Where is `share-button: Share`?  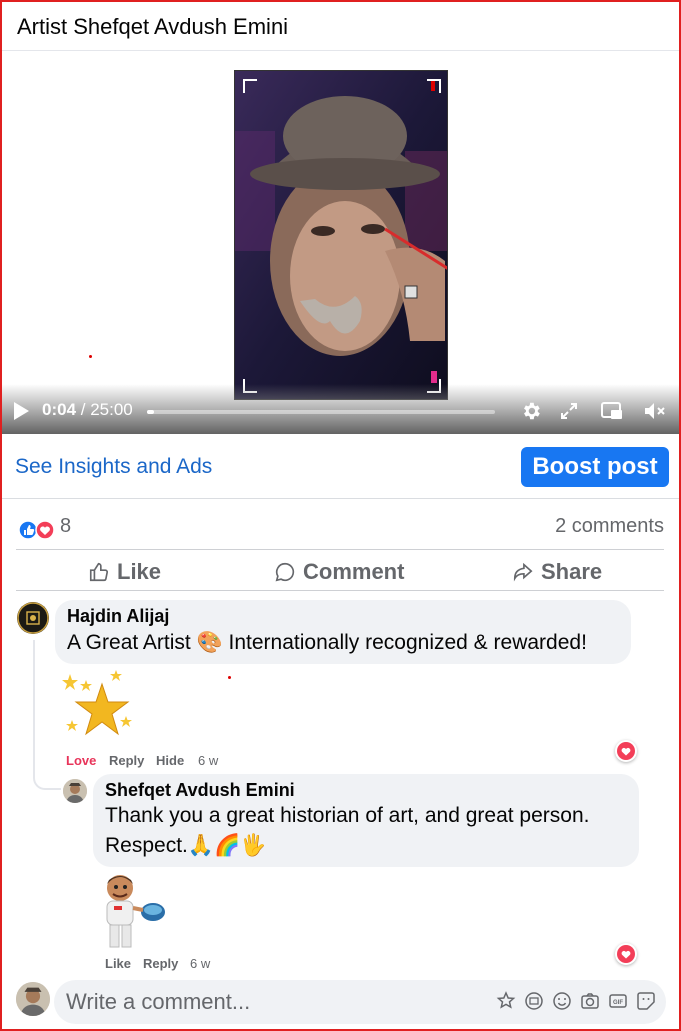 share-button: Share is located at coordinates (557, 572).